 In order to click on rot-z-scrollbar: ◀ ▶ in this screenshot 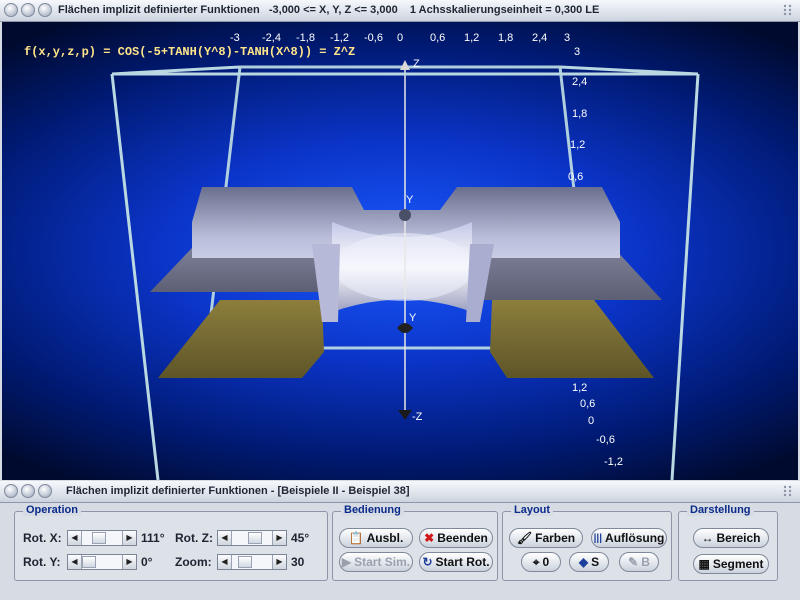, I will do `click(252, 538)`.